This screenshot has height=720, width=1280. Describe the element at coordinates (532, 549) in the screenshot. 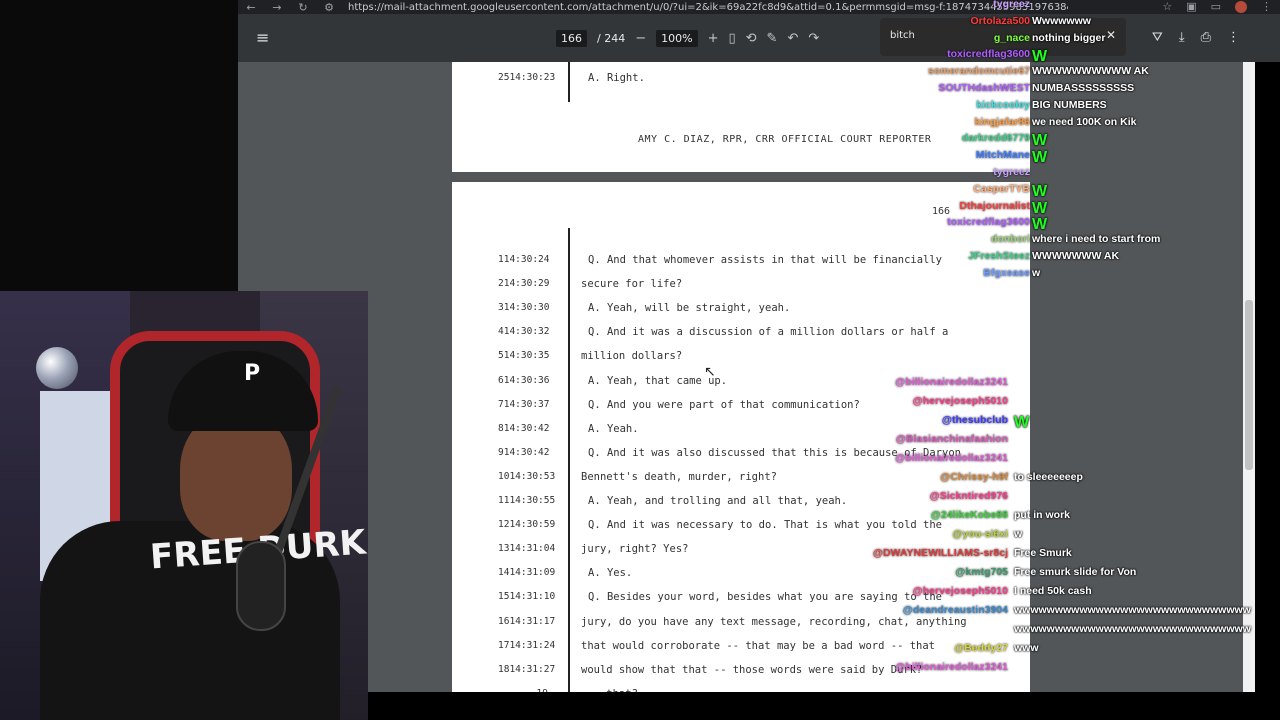

I see `line-timestamp: 14:31:04` at that location.